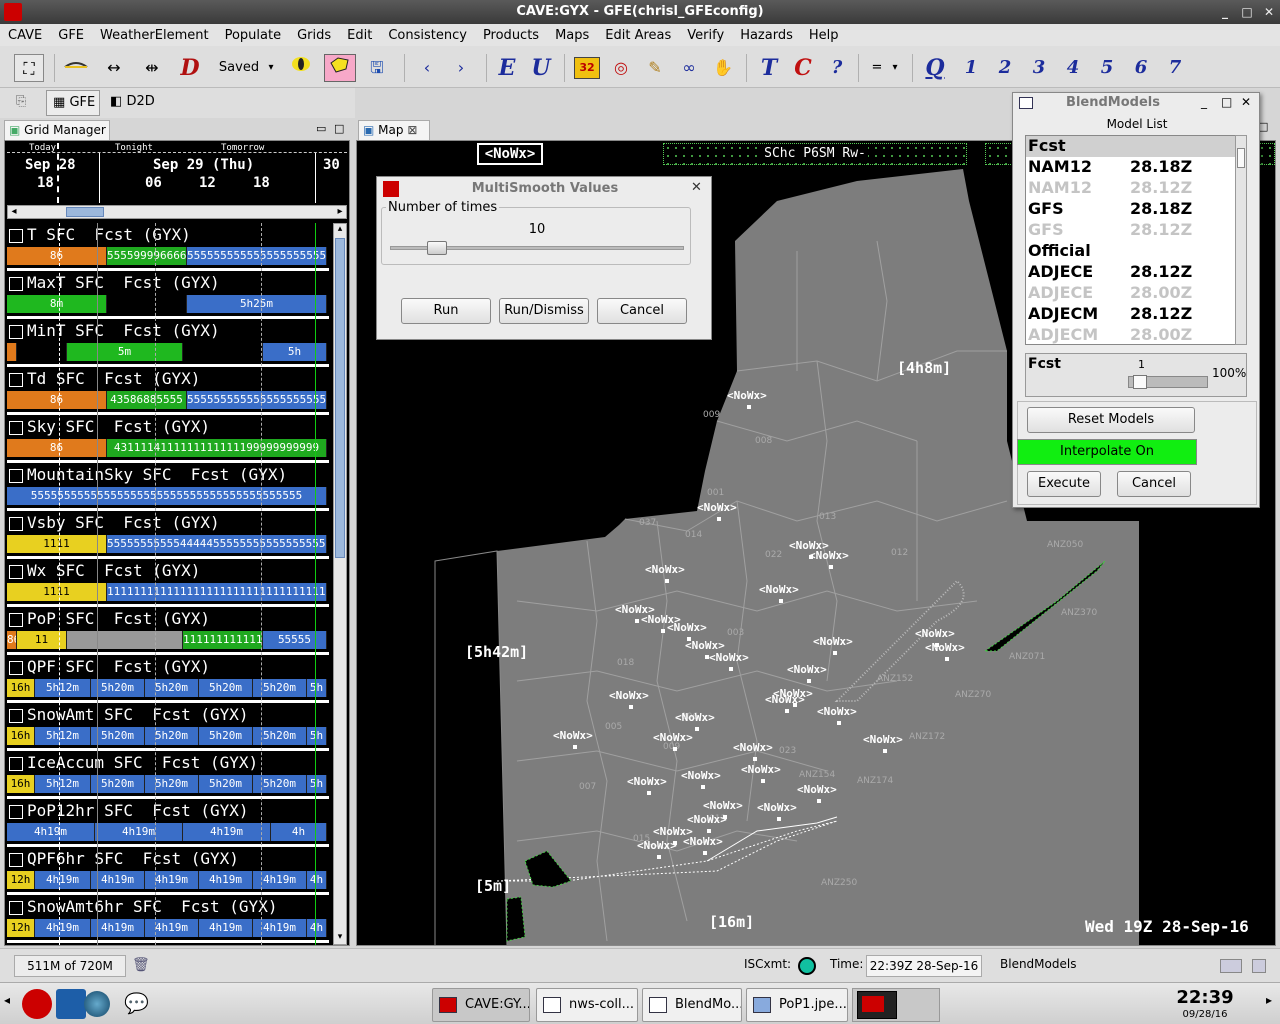 The width and height of the screenshot is (1280, 1024). Describe the element at coordinates (427, 68) in the screenshot. I see `previous-icon: ‹` at that location.